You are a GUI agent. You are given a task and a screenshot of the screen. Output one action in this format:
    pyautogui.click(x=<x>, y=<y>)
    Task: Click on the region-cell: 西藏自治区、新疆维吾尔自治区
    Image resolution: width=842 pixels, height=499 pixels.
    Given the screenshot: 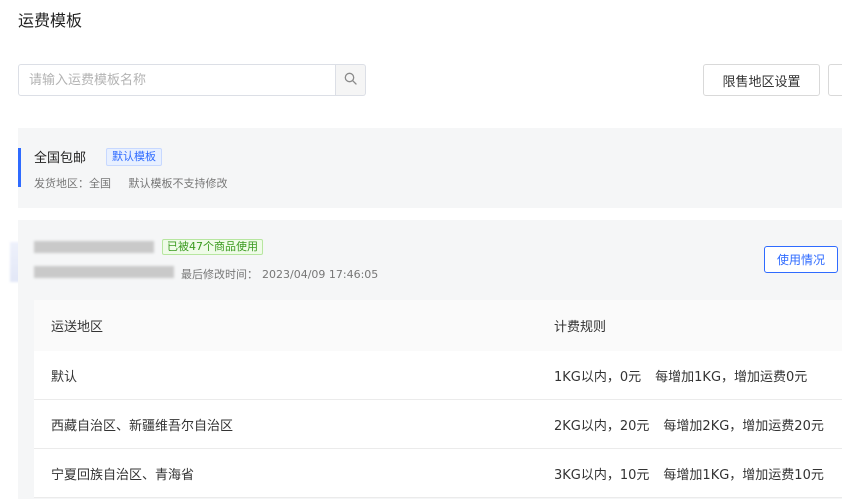 What is the action you would take?
    pyautogui.click(x=142, y=426)
    